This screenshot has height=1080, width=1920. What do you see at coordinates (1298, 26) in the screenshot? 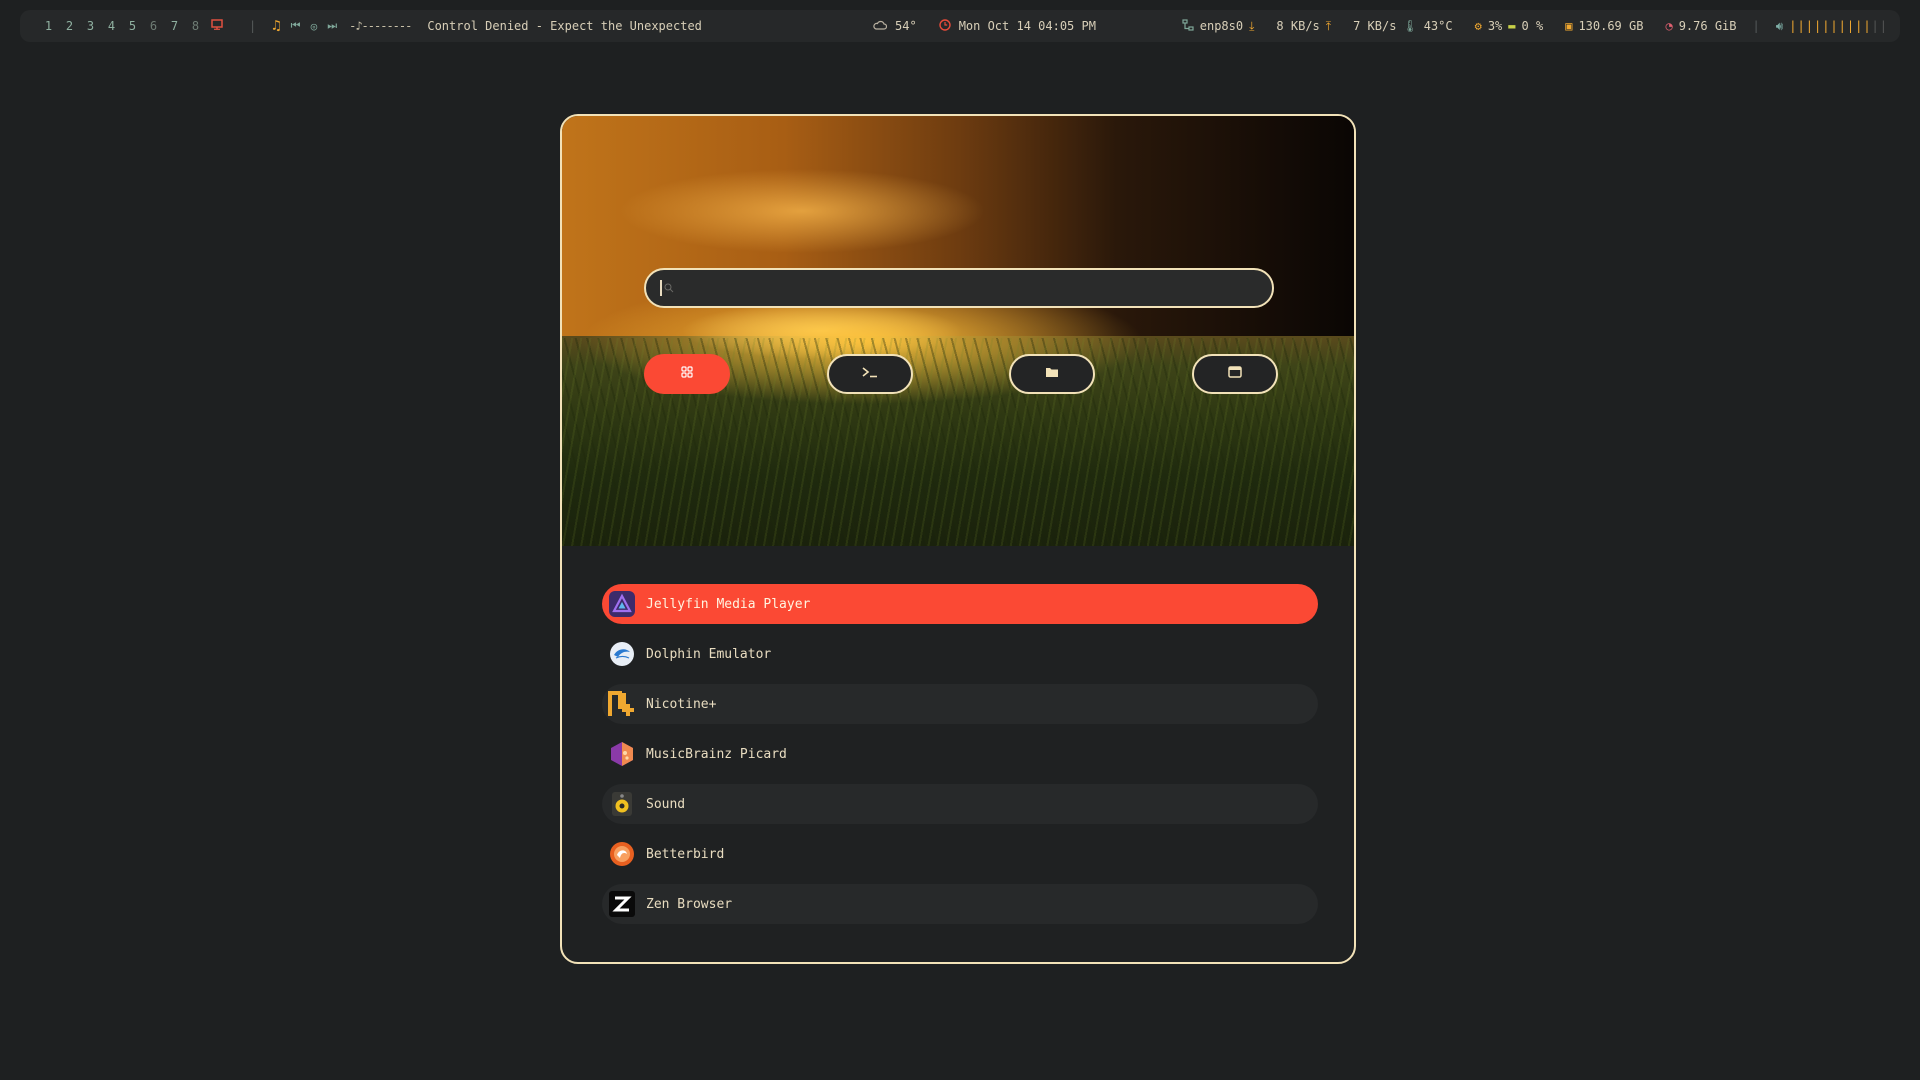
I see `download-speed: 8 KB/s` at bounding box center [1298, 26].